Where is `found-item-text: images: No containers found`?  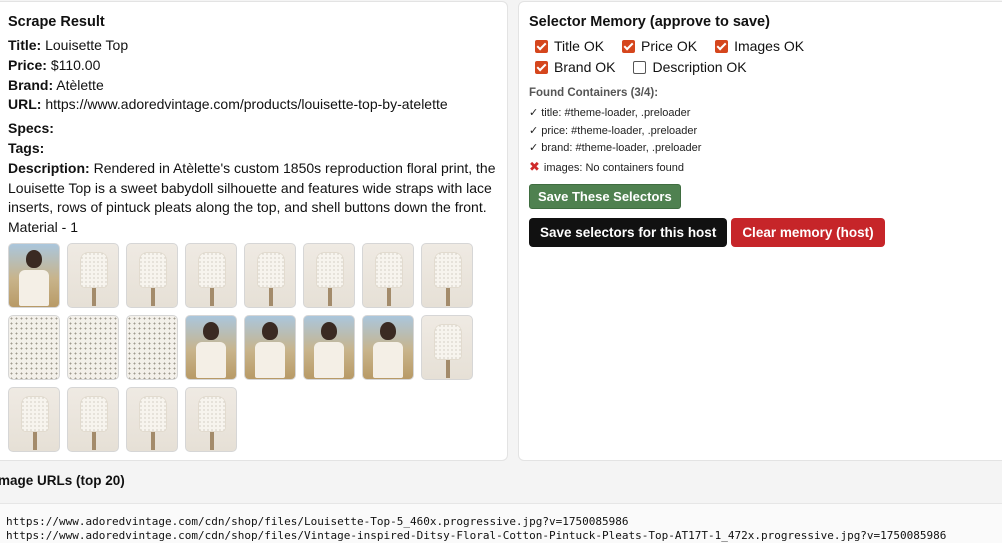 found-item-text: images: No containers found is located at coordinates (613, 167).